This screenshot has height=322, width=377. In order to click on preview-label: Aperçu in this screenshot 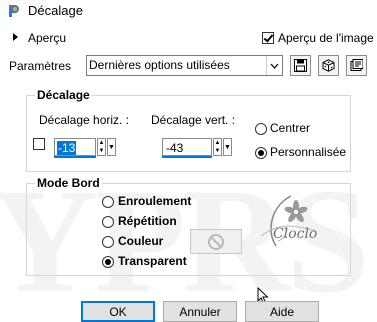, I will do `click(47, 38)`.